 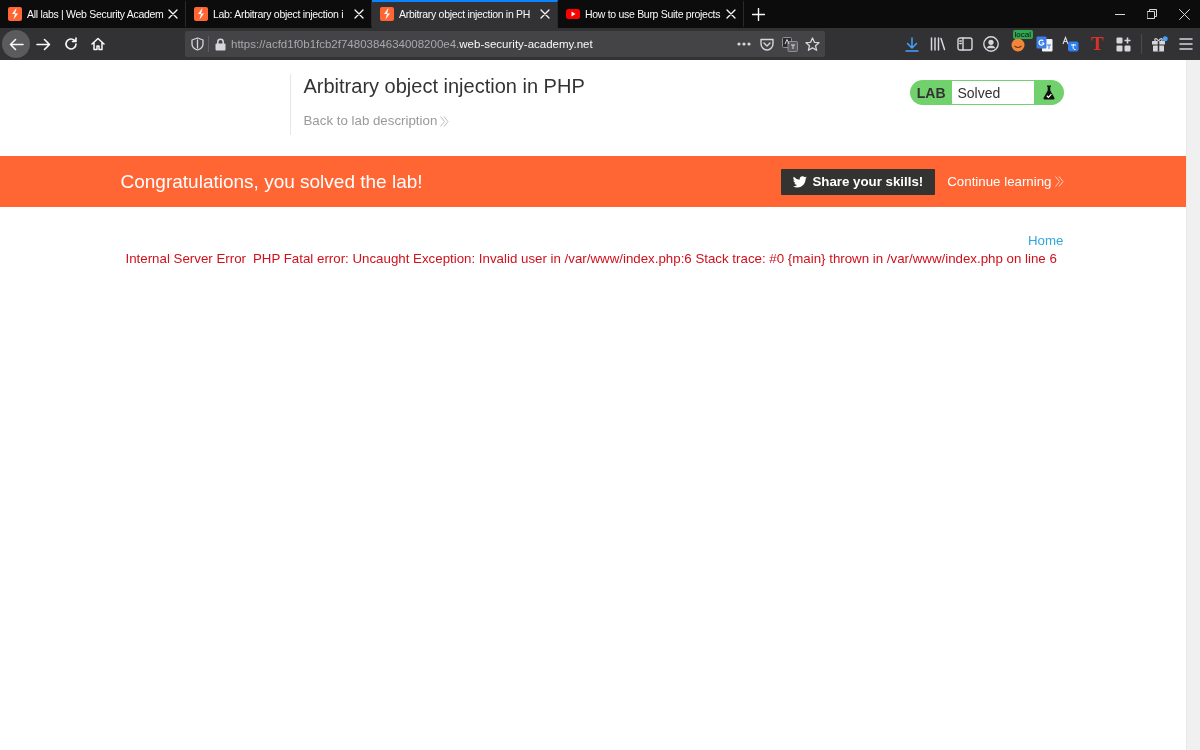 I want to click on forward-arrow-icon, so click(x=43, y=44).